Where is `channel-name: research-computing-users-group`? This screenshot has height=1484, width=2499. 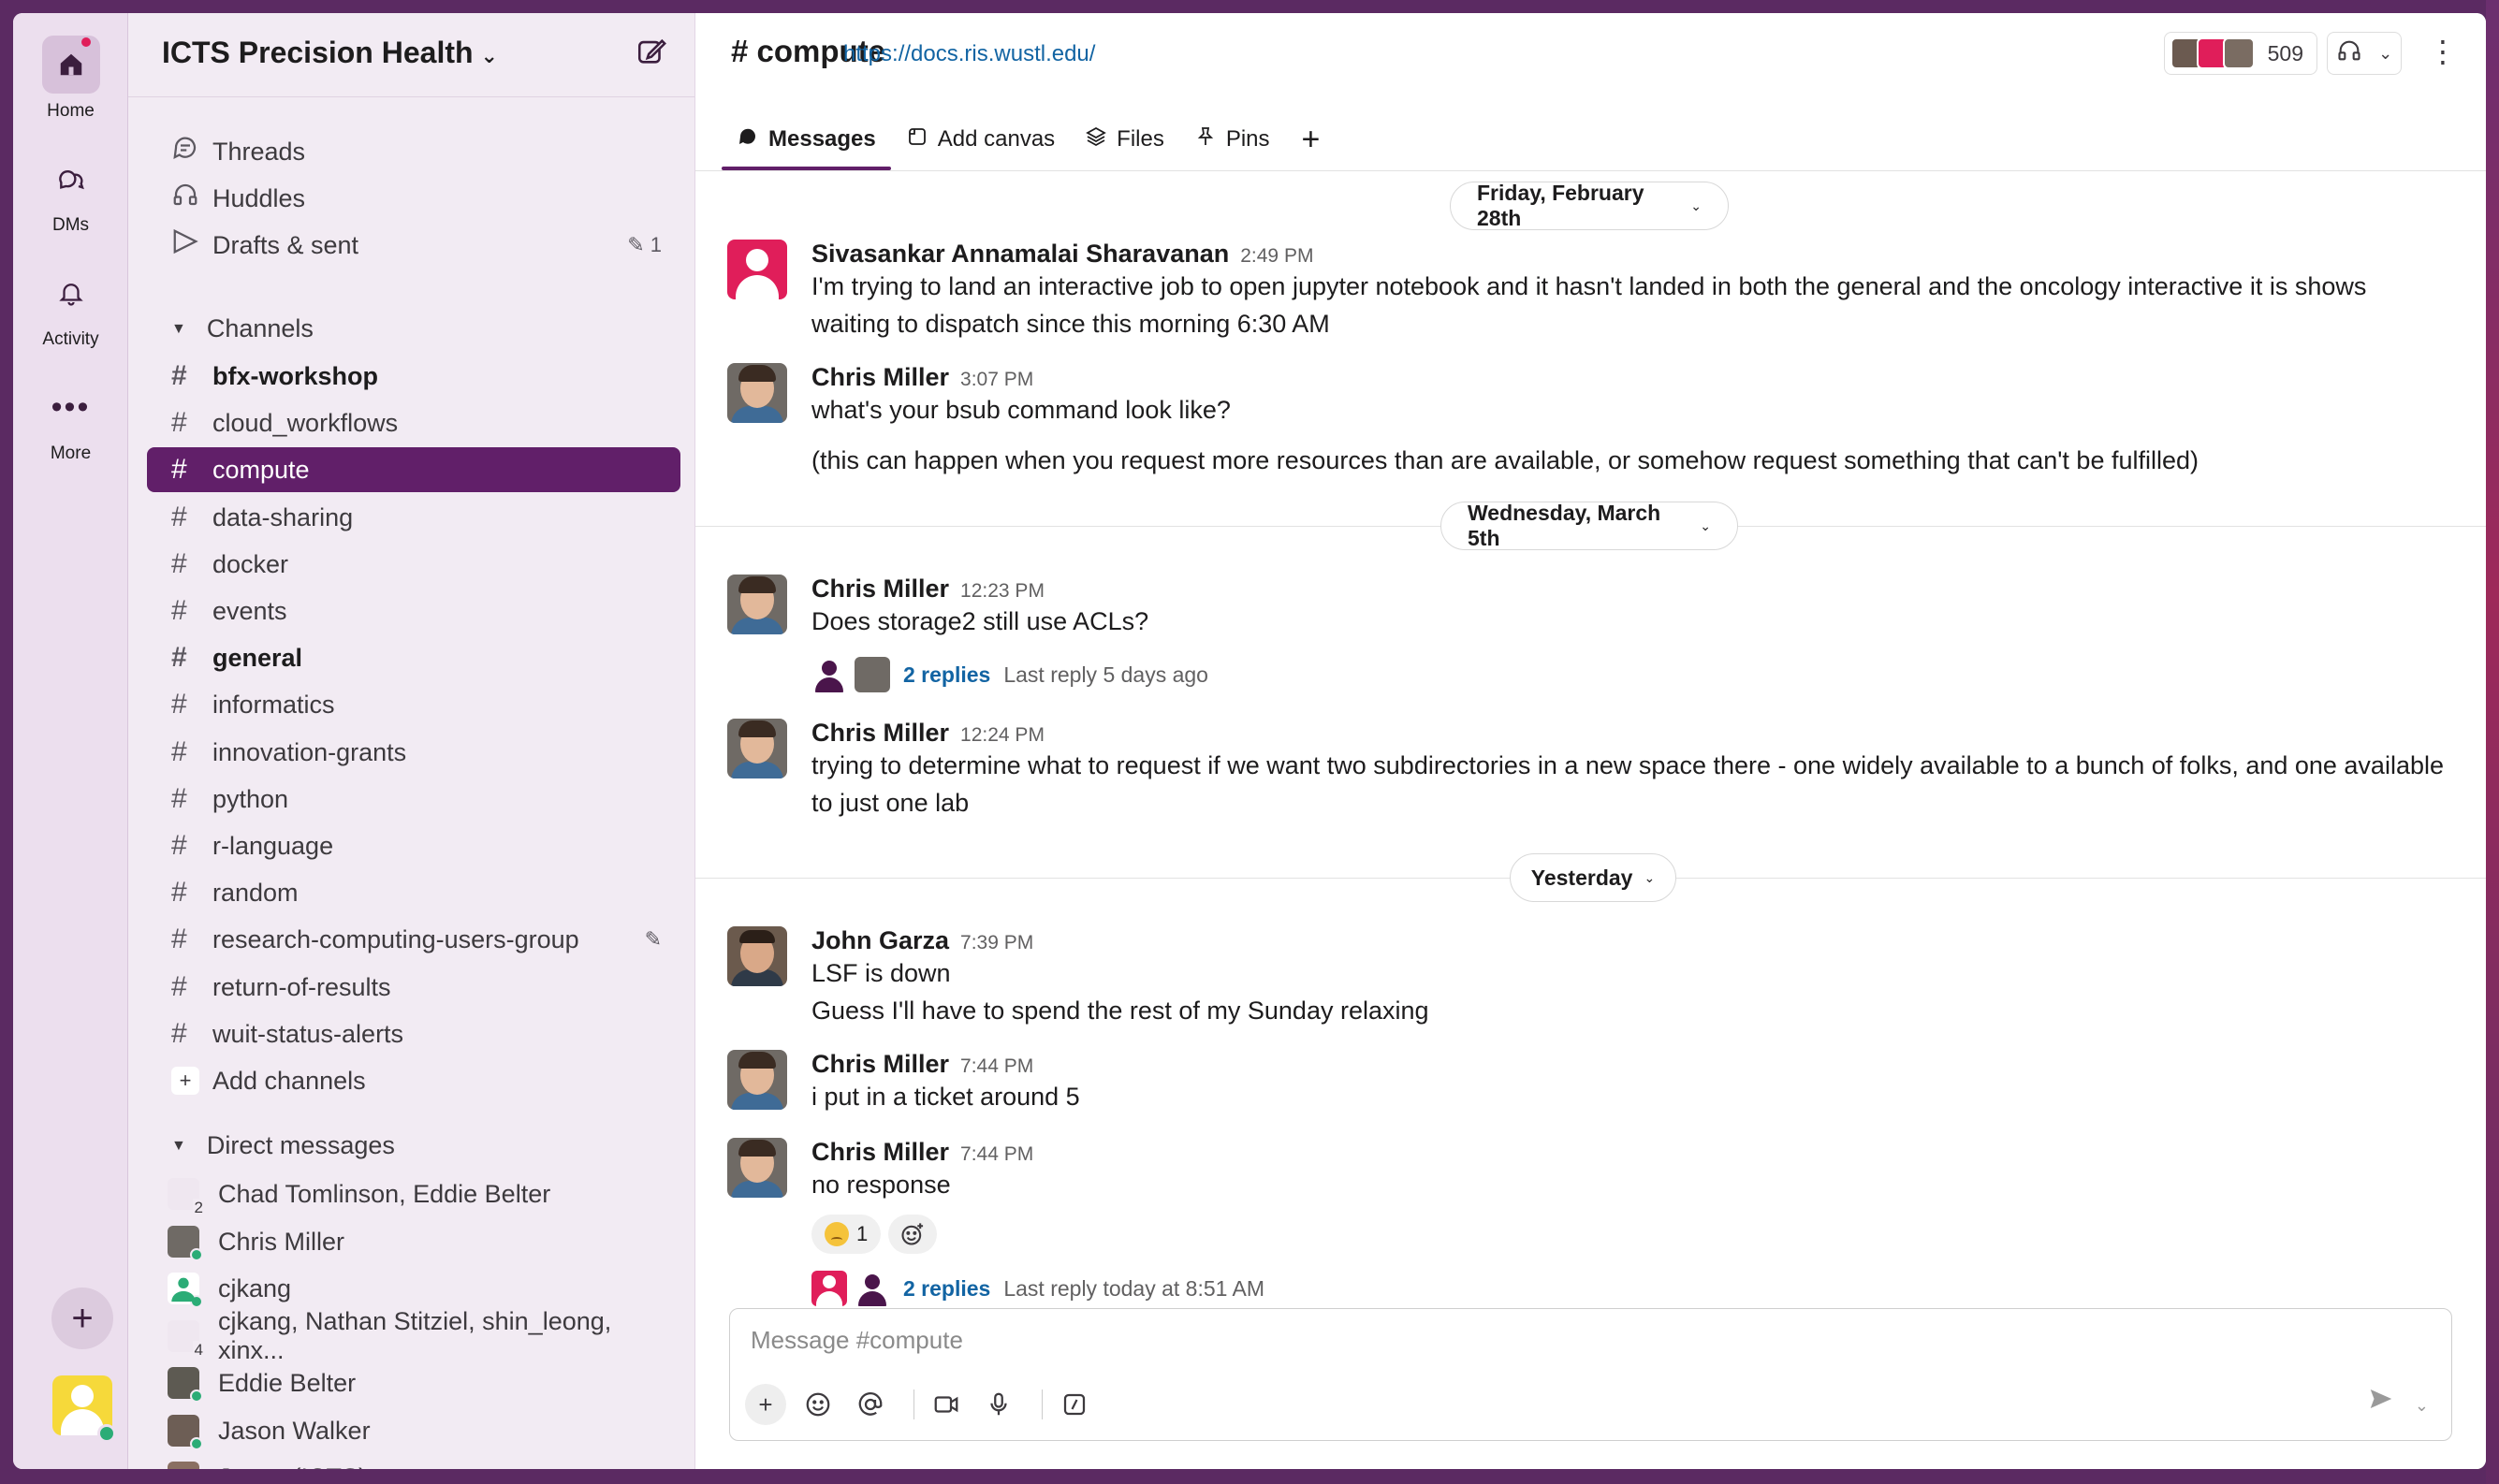
channel-name: research-computing-users-group is located at coordinates (395, 938).